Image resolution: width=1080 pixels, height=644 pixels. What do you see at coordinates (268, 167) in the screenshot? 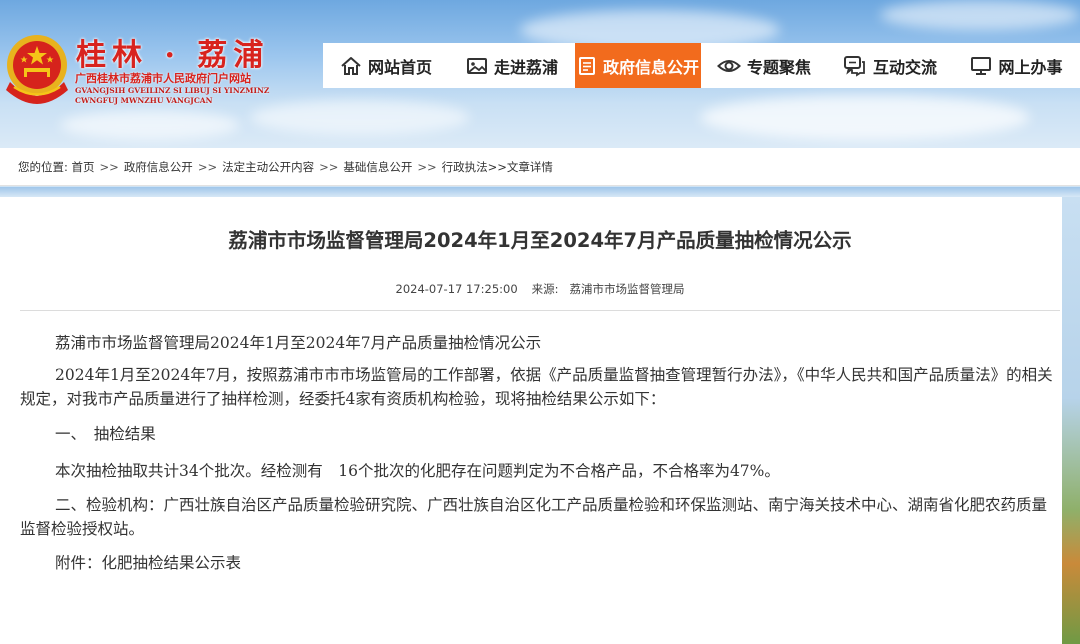
I see `breadcrumb-link-statutory: 法定主动公开内容` at bounding box center [268, 167].